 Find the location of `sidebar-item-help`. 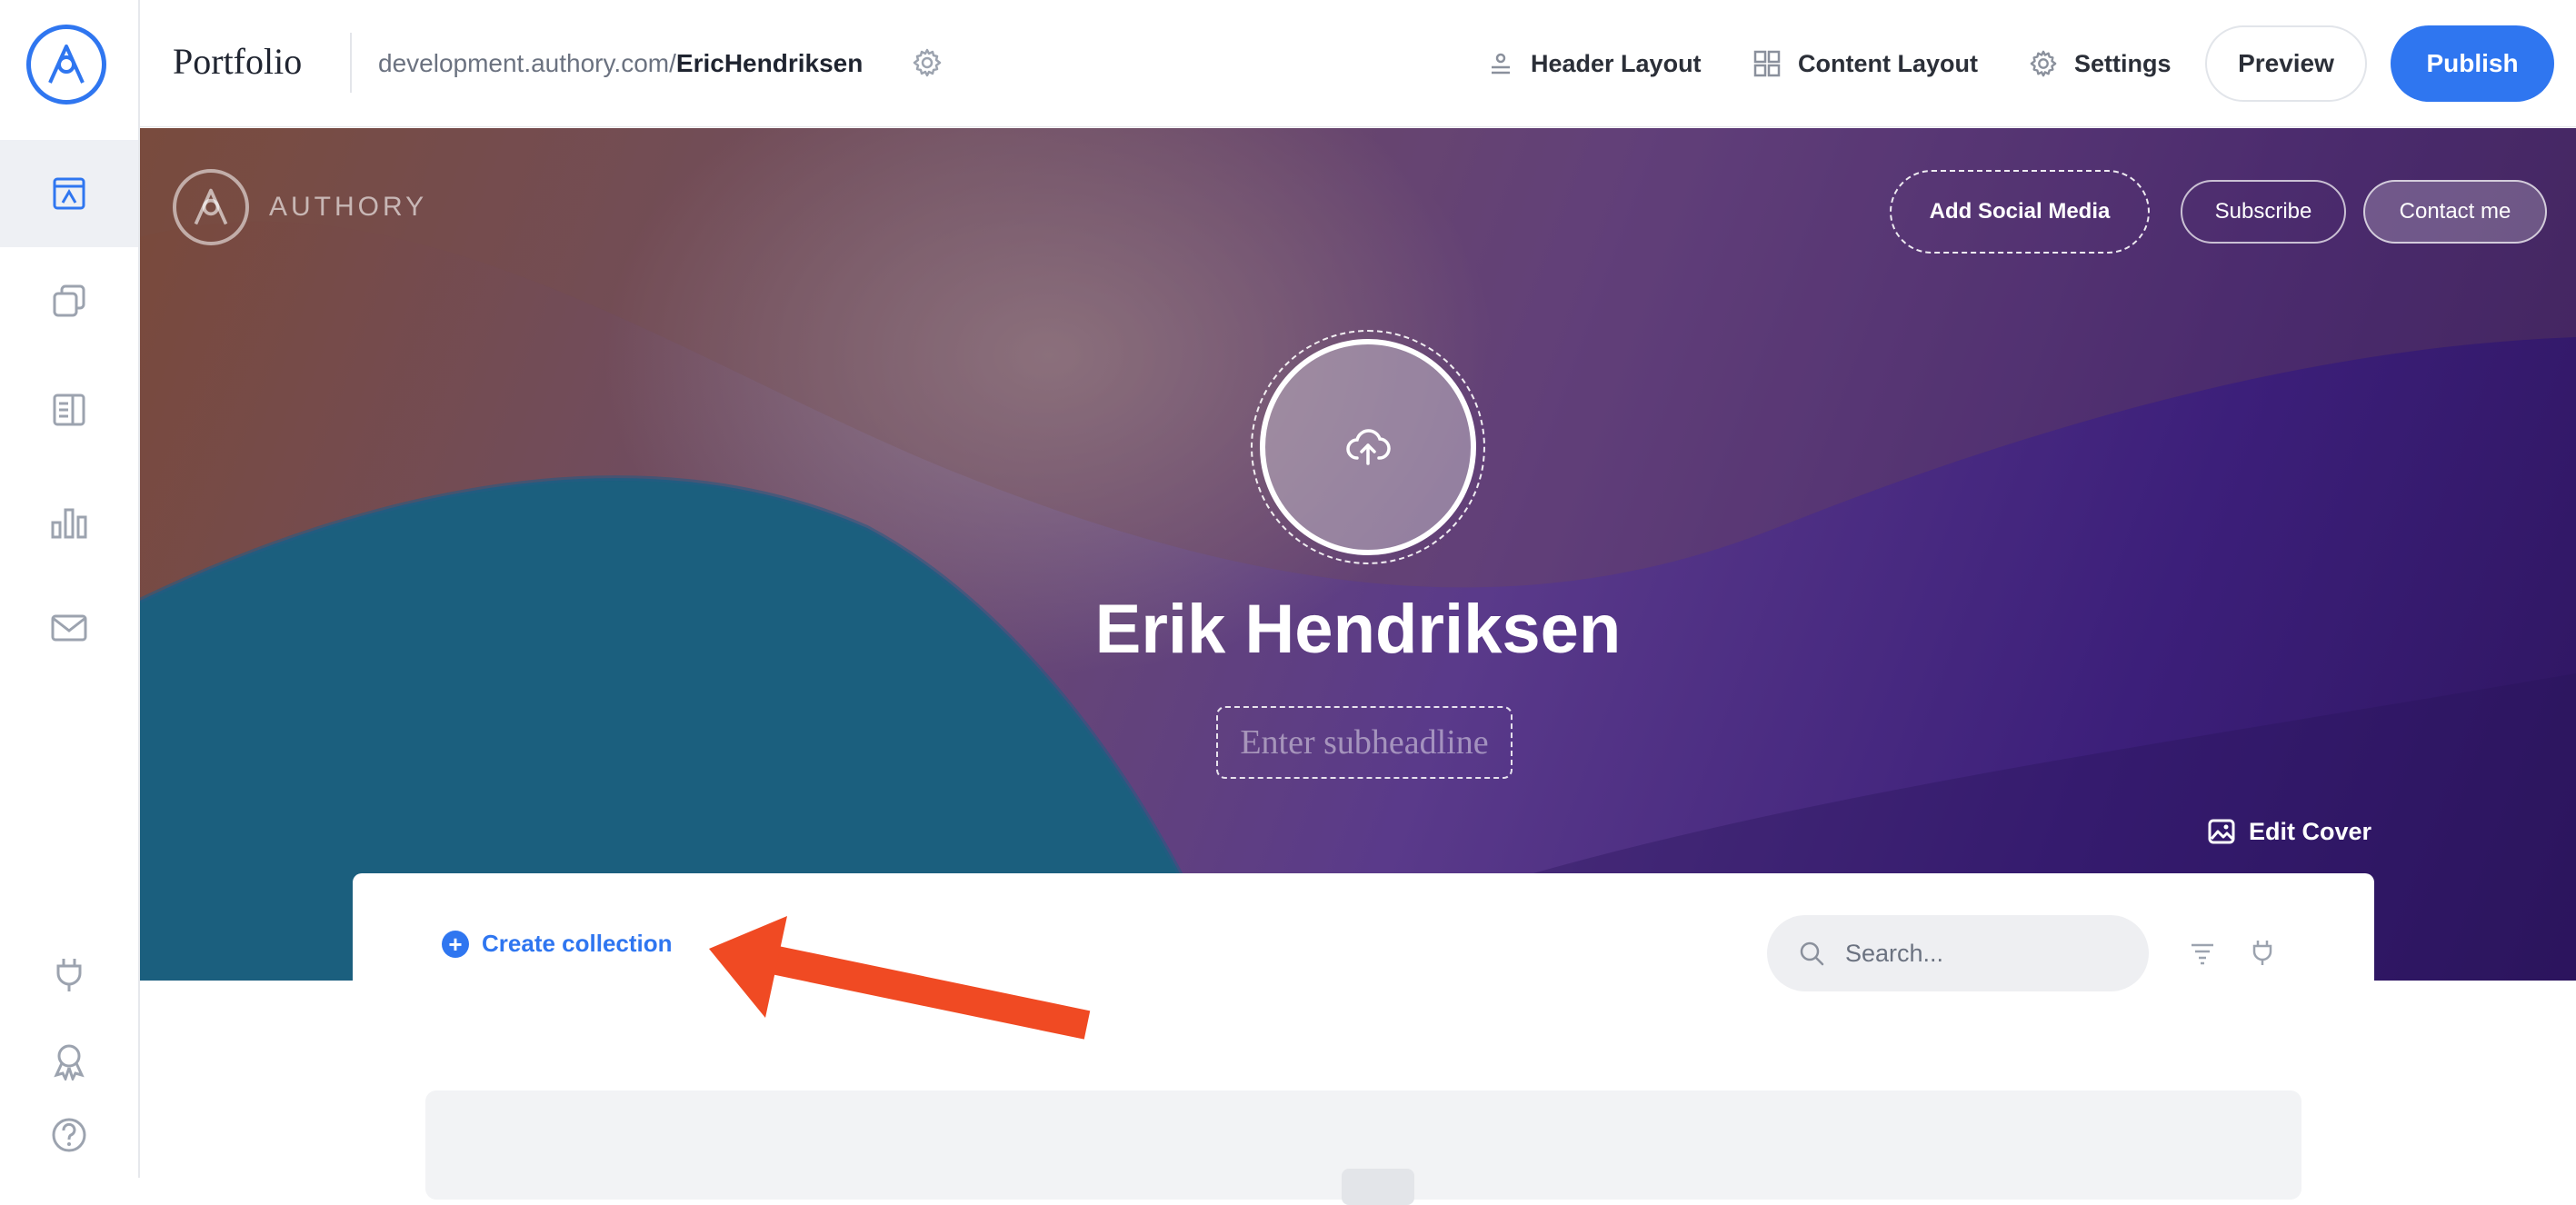

sidebar-item-help is located at coordinates (69, 1135).